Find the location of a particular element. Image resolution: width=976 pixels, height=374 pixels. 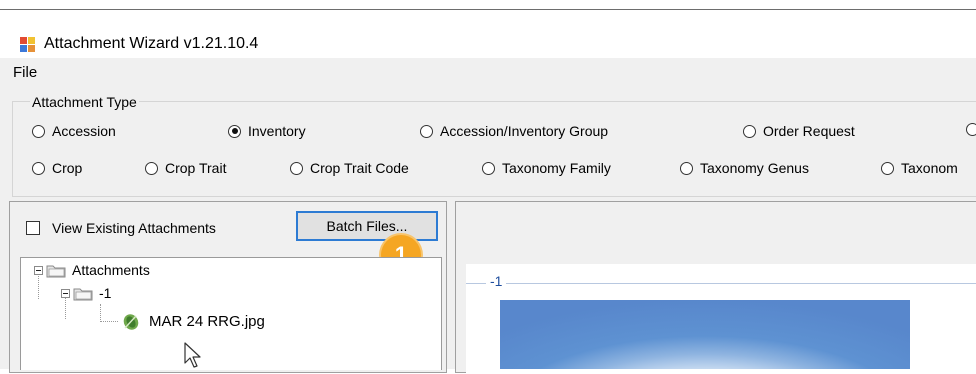

radio-crop-trait: Crop Trait is located at coordinates (185, 168).